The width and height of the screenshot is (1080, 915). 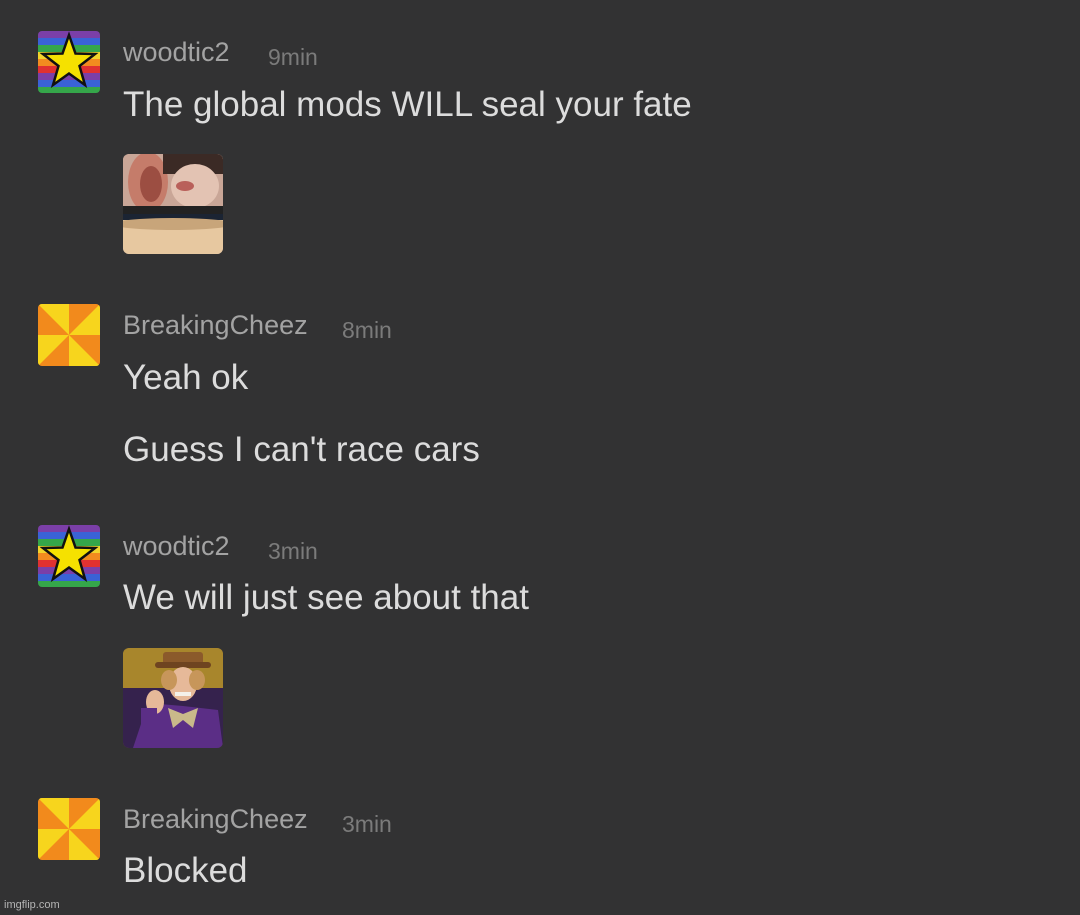 I want to click on timestamp: 8min, so click(x=367, y=330).